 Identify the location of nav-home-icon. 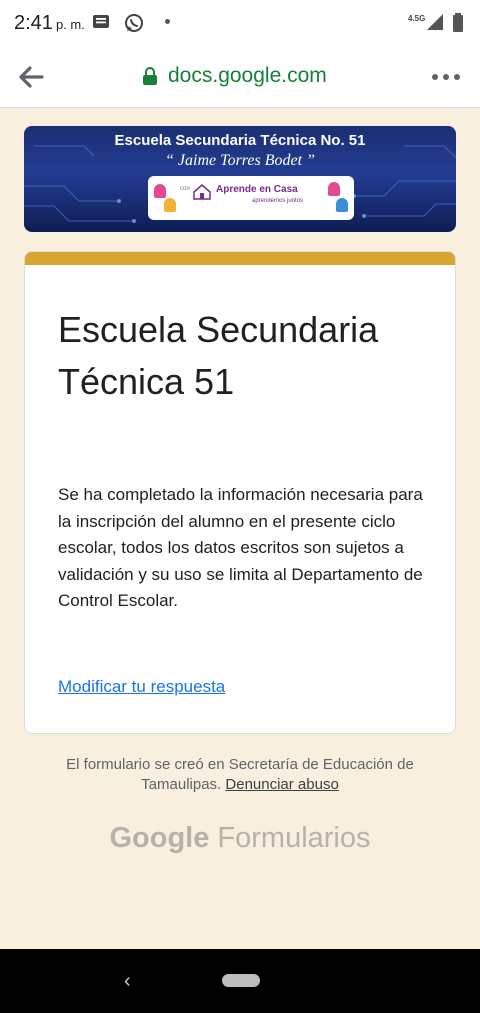
(241, 980).